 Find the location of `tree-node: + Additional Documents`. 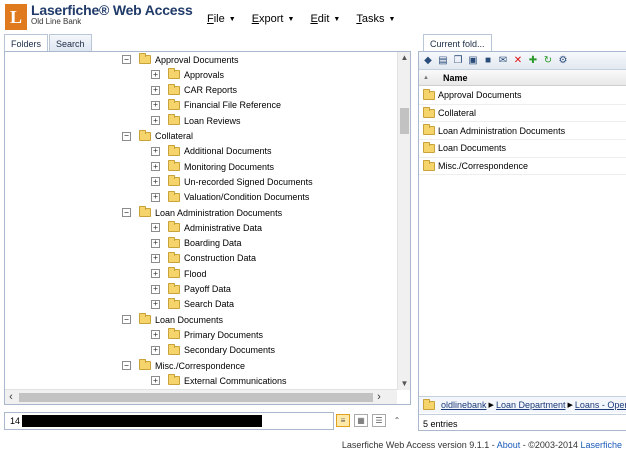

tree-node: + Additional Documents is located at coordinates (211, 151).